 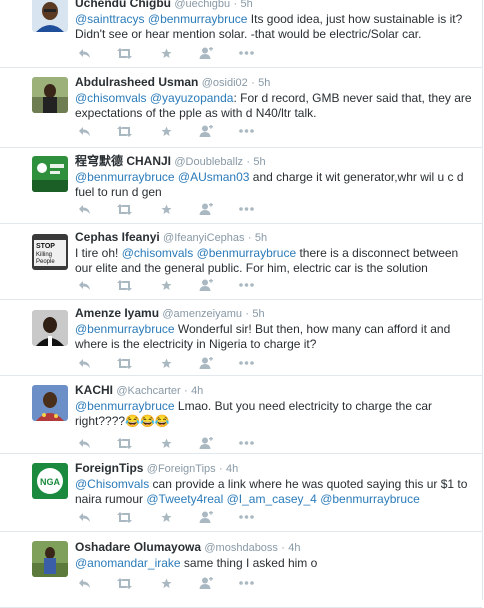 What do you see at coordinates (214, 177) in the screenshot?
I see `mention-link: @AUsman03` at bounding box center [214, 177].